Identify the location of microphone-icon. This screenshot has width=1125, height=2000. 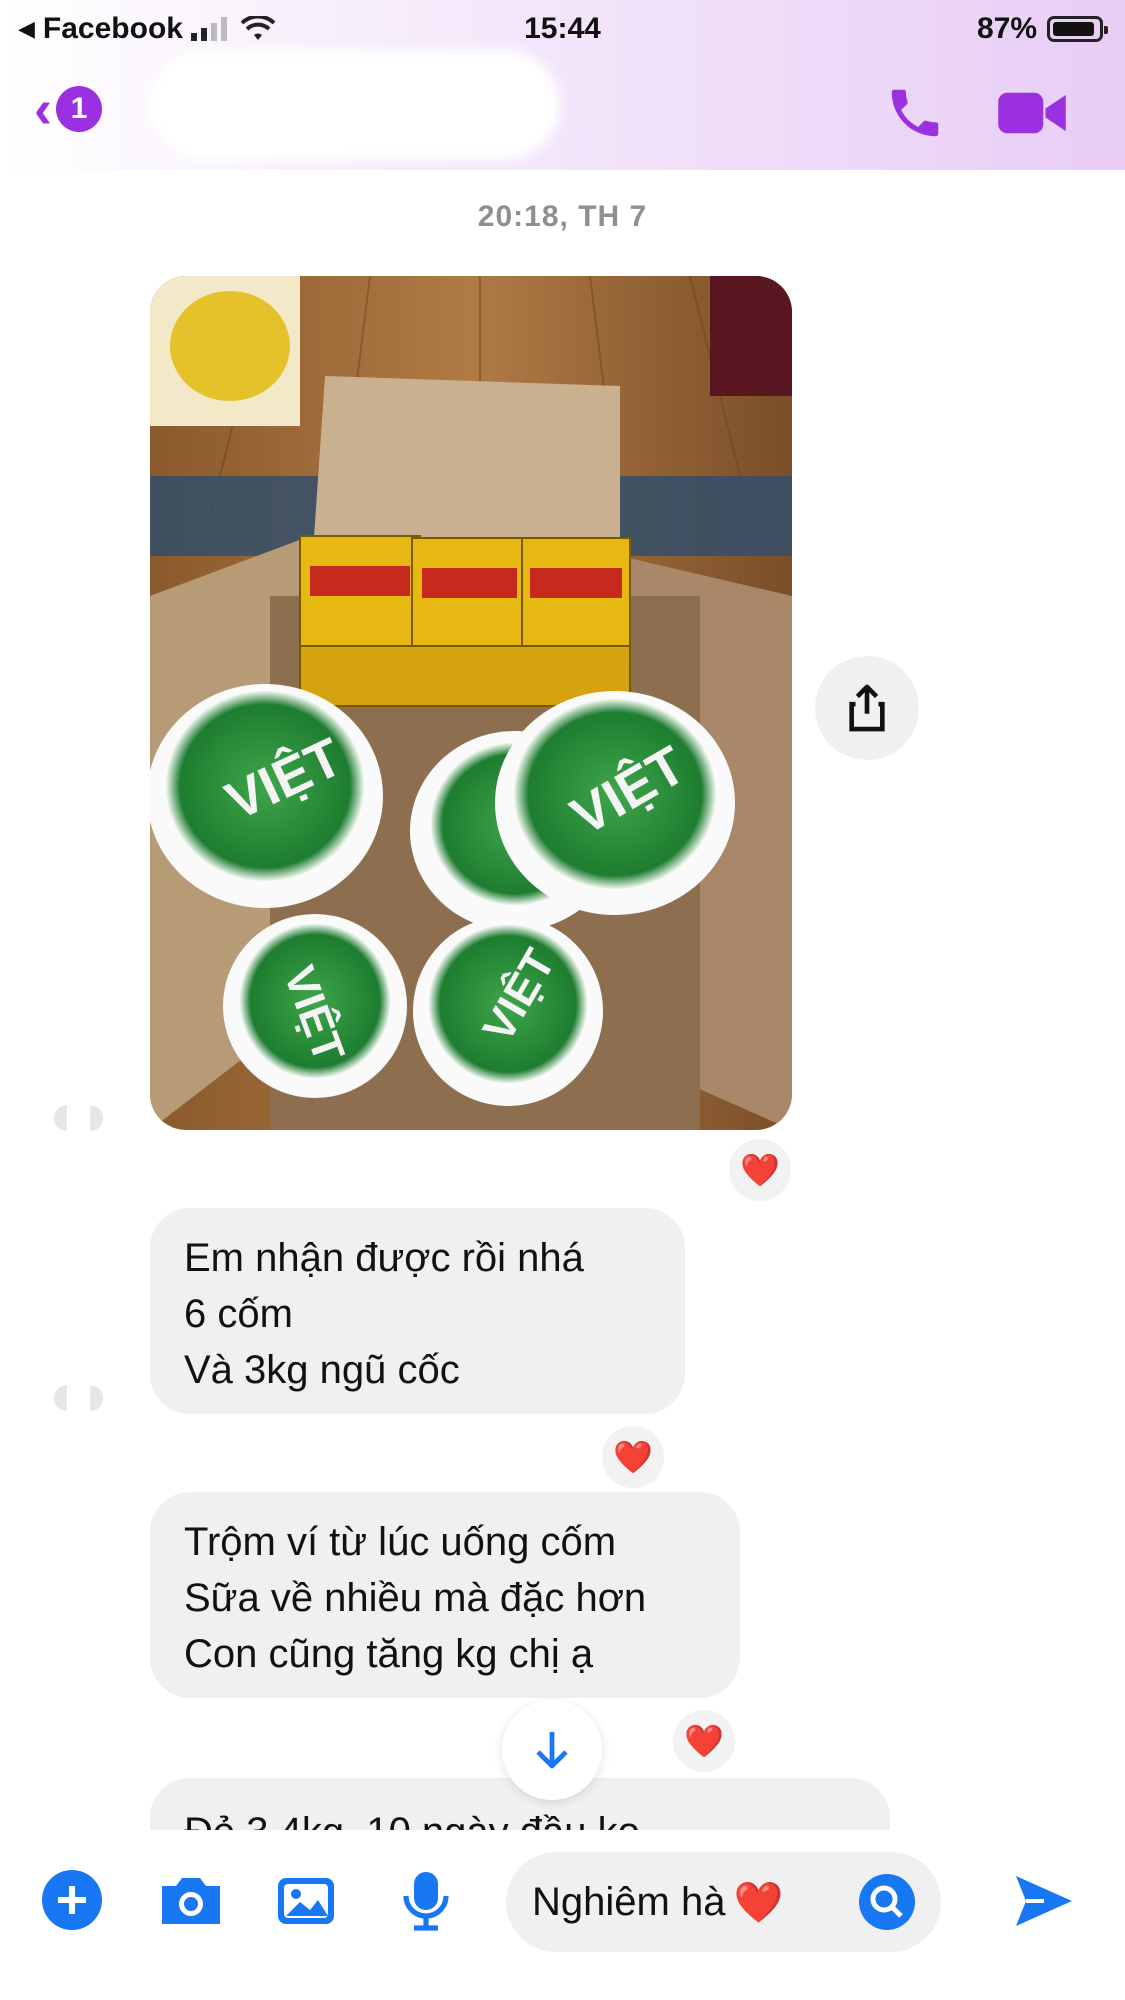
(426, 1900).